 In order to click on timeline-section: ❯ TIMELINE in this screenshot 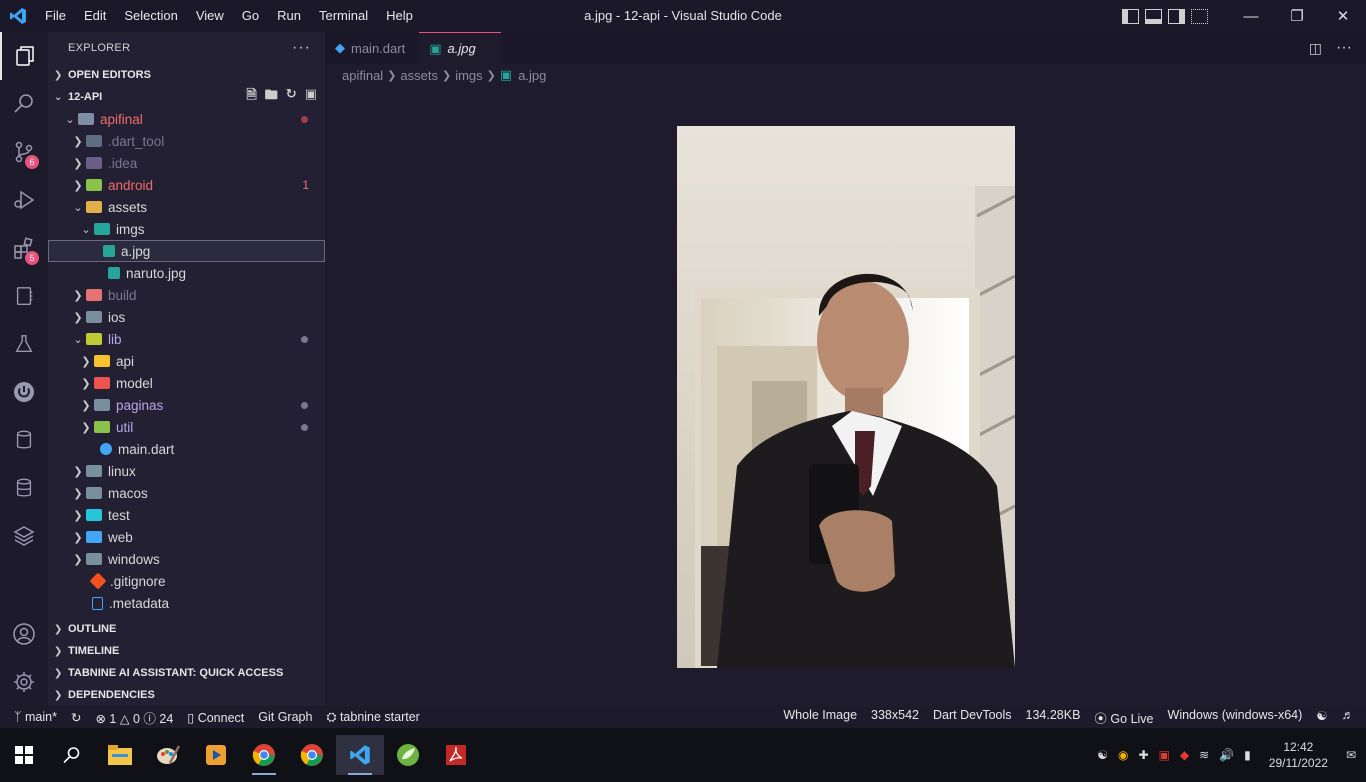, I will do `click(186, 651)`.